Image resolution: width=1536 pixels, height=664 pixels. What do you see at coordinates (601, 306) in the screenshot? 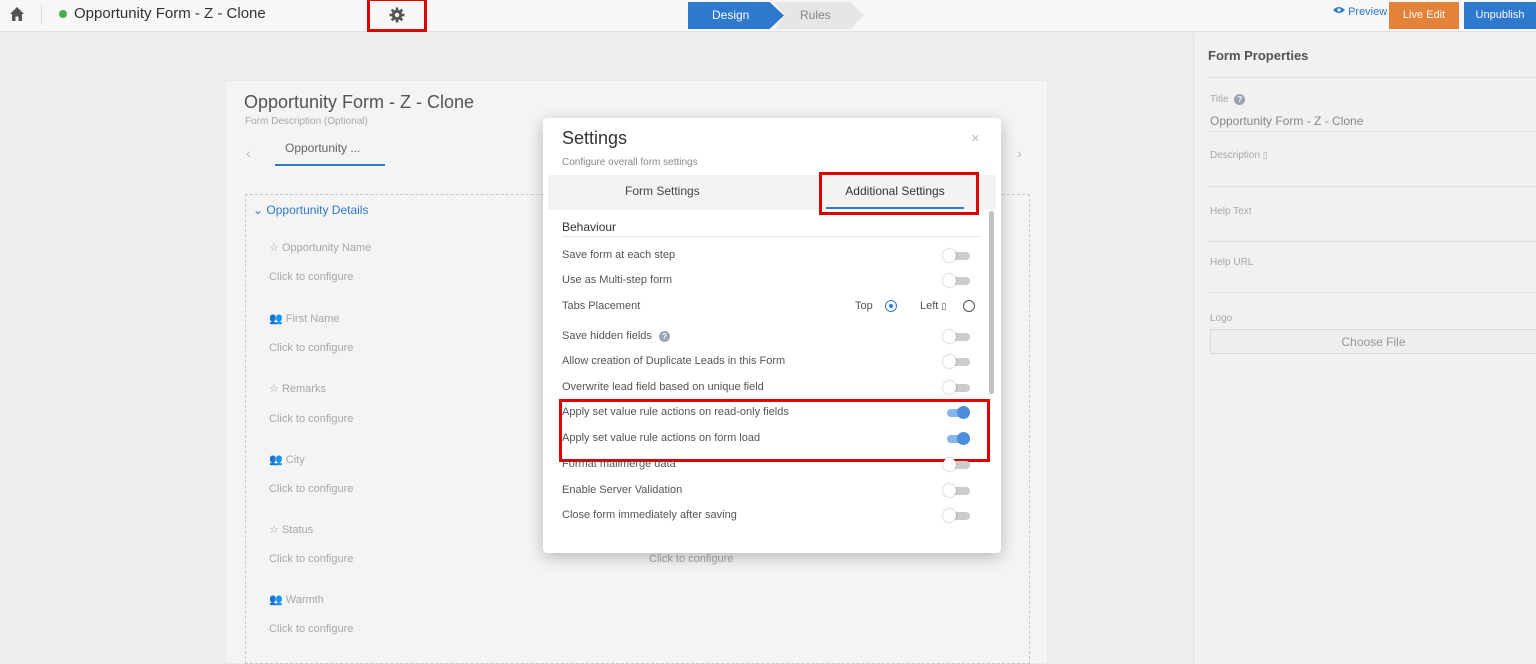
I see `setting-label: Tabs Placement` at bounding box center [601, 306].